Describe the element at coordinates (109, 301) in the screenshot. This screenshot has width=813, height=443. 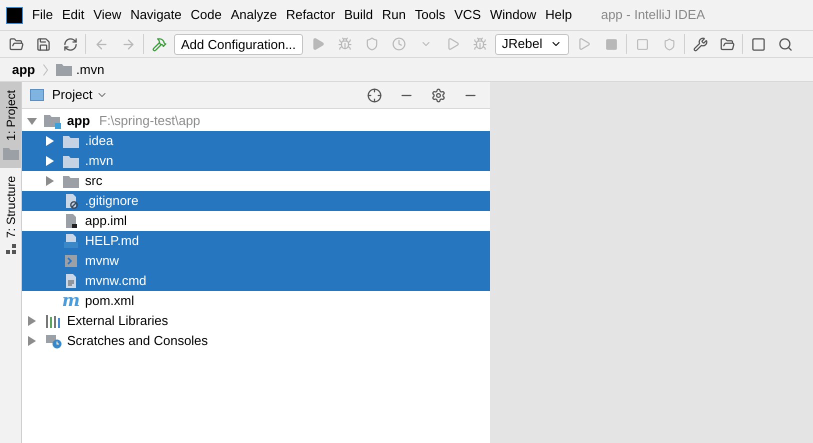
I see `tree-label: pom.xml` at that location.